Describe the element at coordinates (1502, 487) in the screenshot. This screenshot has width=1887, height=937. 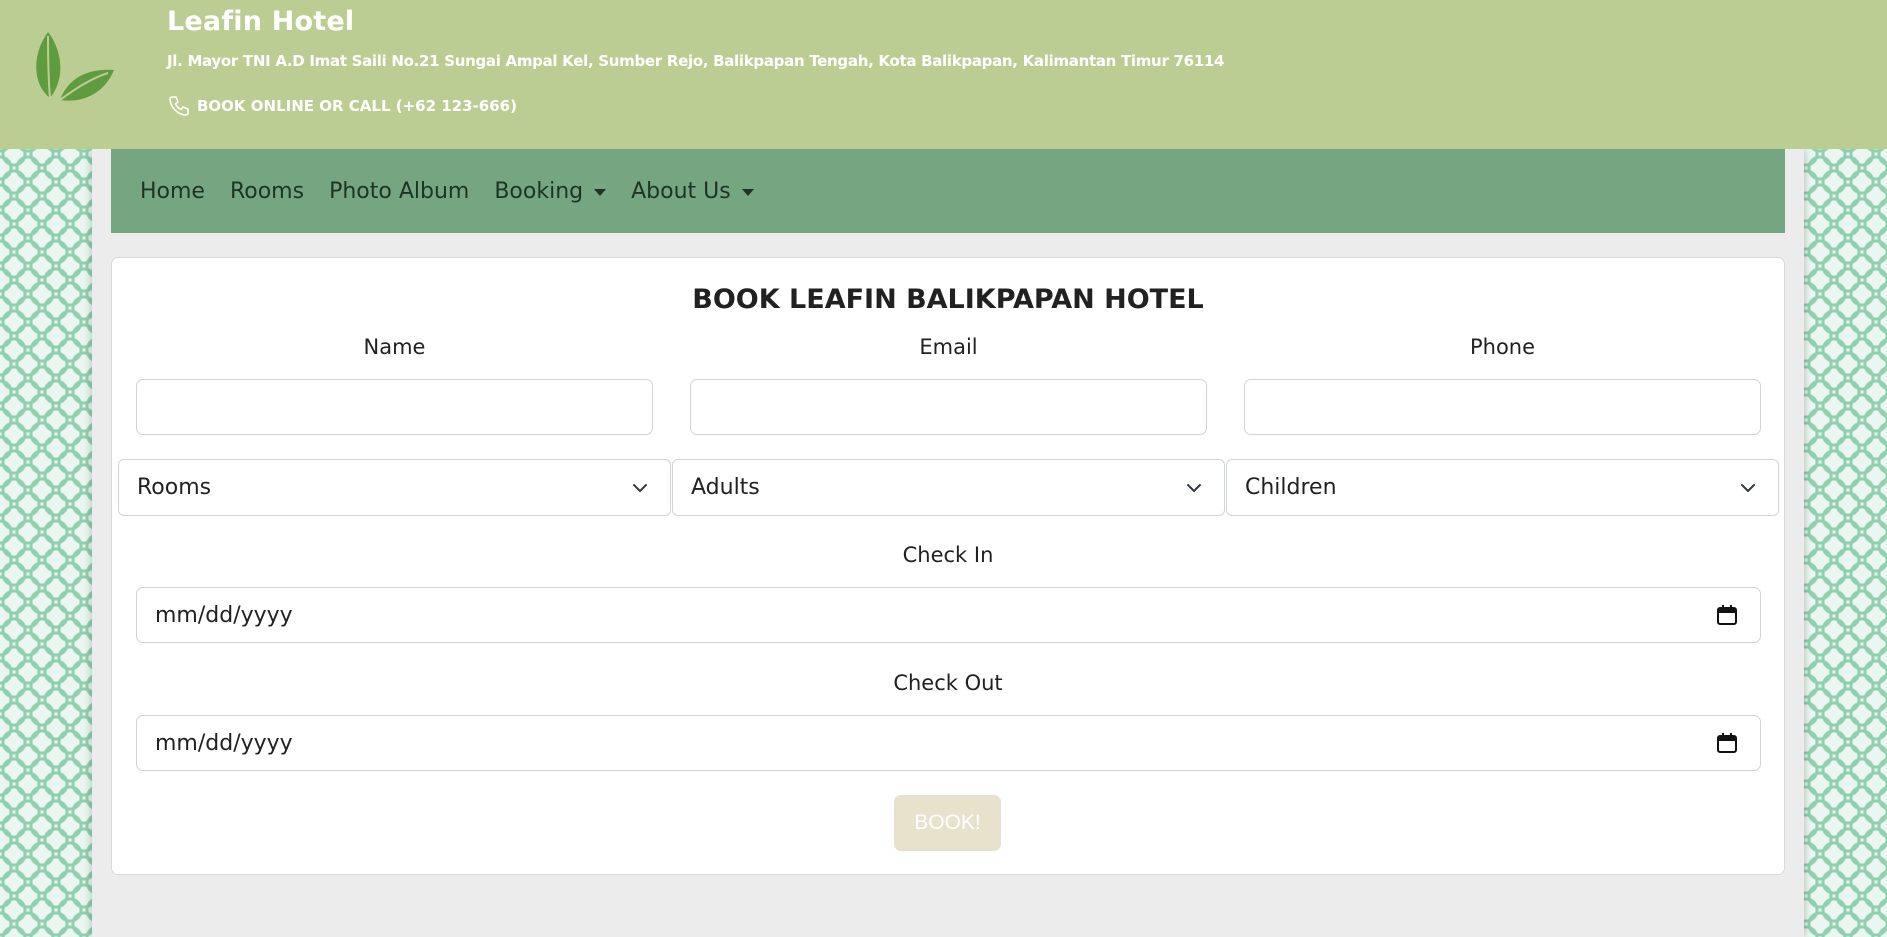
I see `children-select: Children` at that location.